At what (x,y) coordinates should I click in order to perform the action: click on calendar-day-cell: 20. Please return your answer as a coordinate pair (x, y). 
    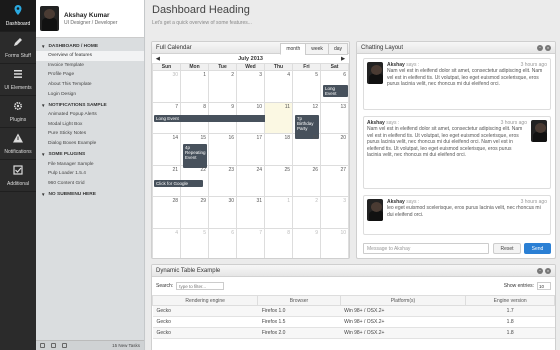
    Looking at the image, I should click on (334, 149).